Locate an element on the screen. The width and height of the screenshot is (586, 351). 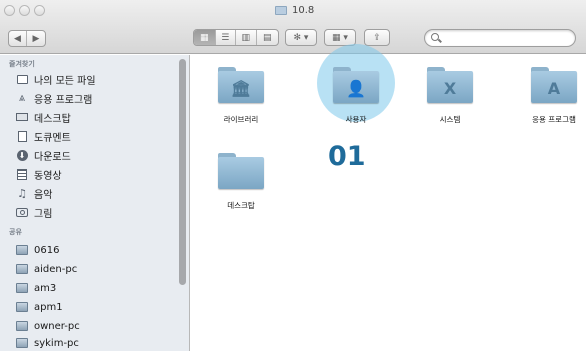
pictures-icon is located at coordinates (22, 212).